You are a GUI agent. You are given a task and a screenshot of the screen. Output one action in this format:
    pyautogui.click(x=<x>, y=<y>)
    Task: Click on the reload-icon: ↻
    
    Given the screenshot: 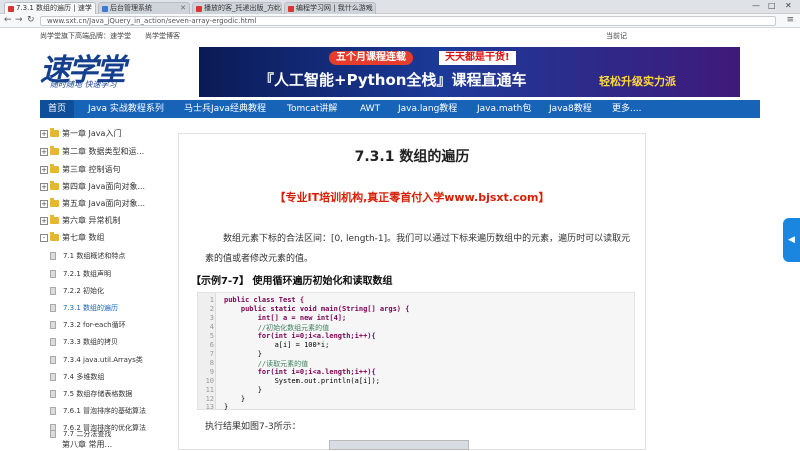 What is the action you would take?
    pyautogui.click(x=31, y=20)
    